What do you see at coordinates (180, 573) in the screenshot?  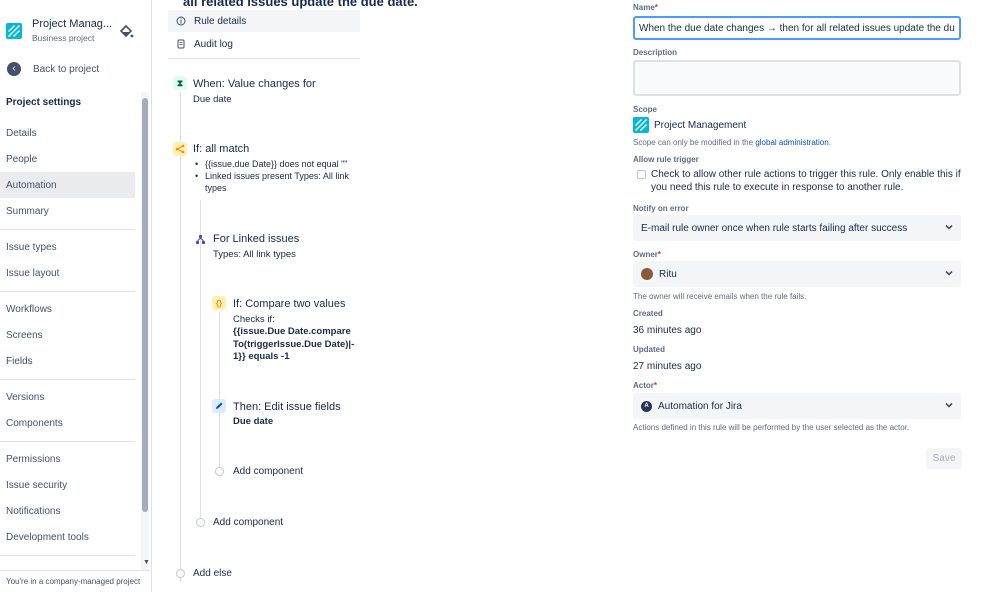 I see `add-else-dot` at bounding box center [180, 573].